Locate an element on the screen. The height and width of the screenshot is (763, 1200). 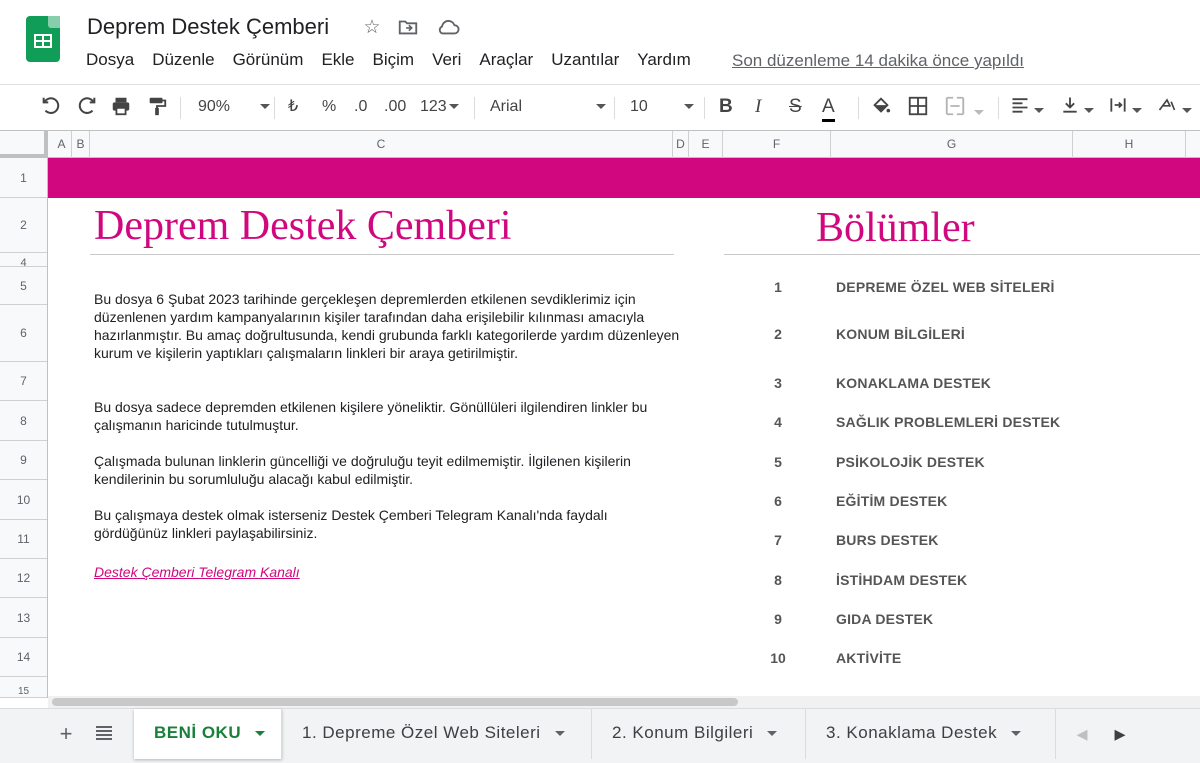
section-link-web-sites: DEPREME ÖZEL WEB SİTELERİ is located at coordinates (945, 287).